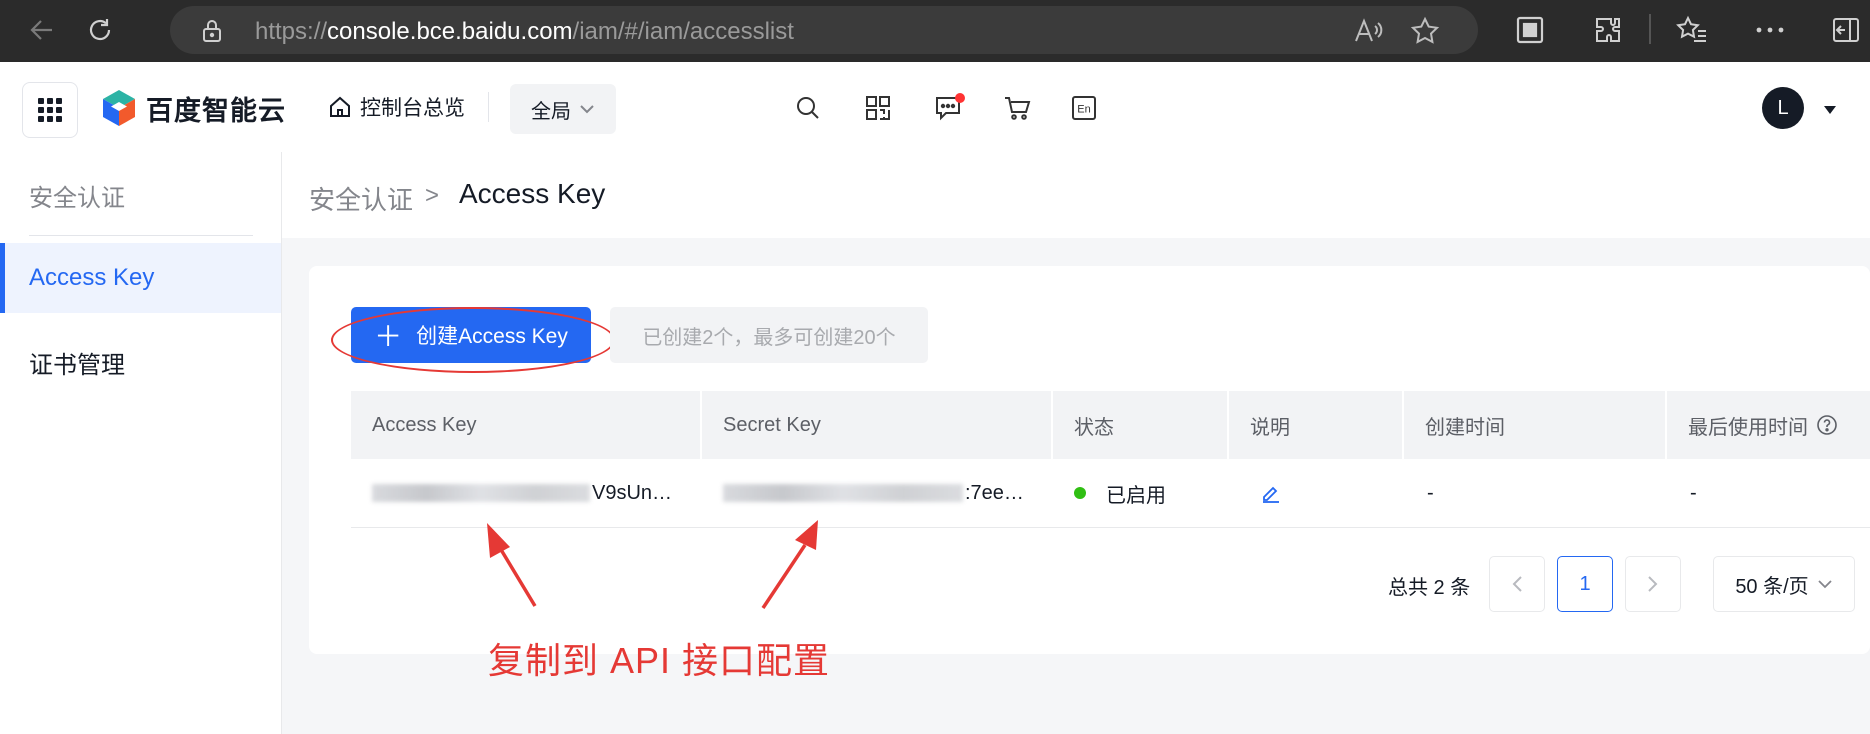  I want to click on annotation-arrow-access-key, so click(517, 577).